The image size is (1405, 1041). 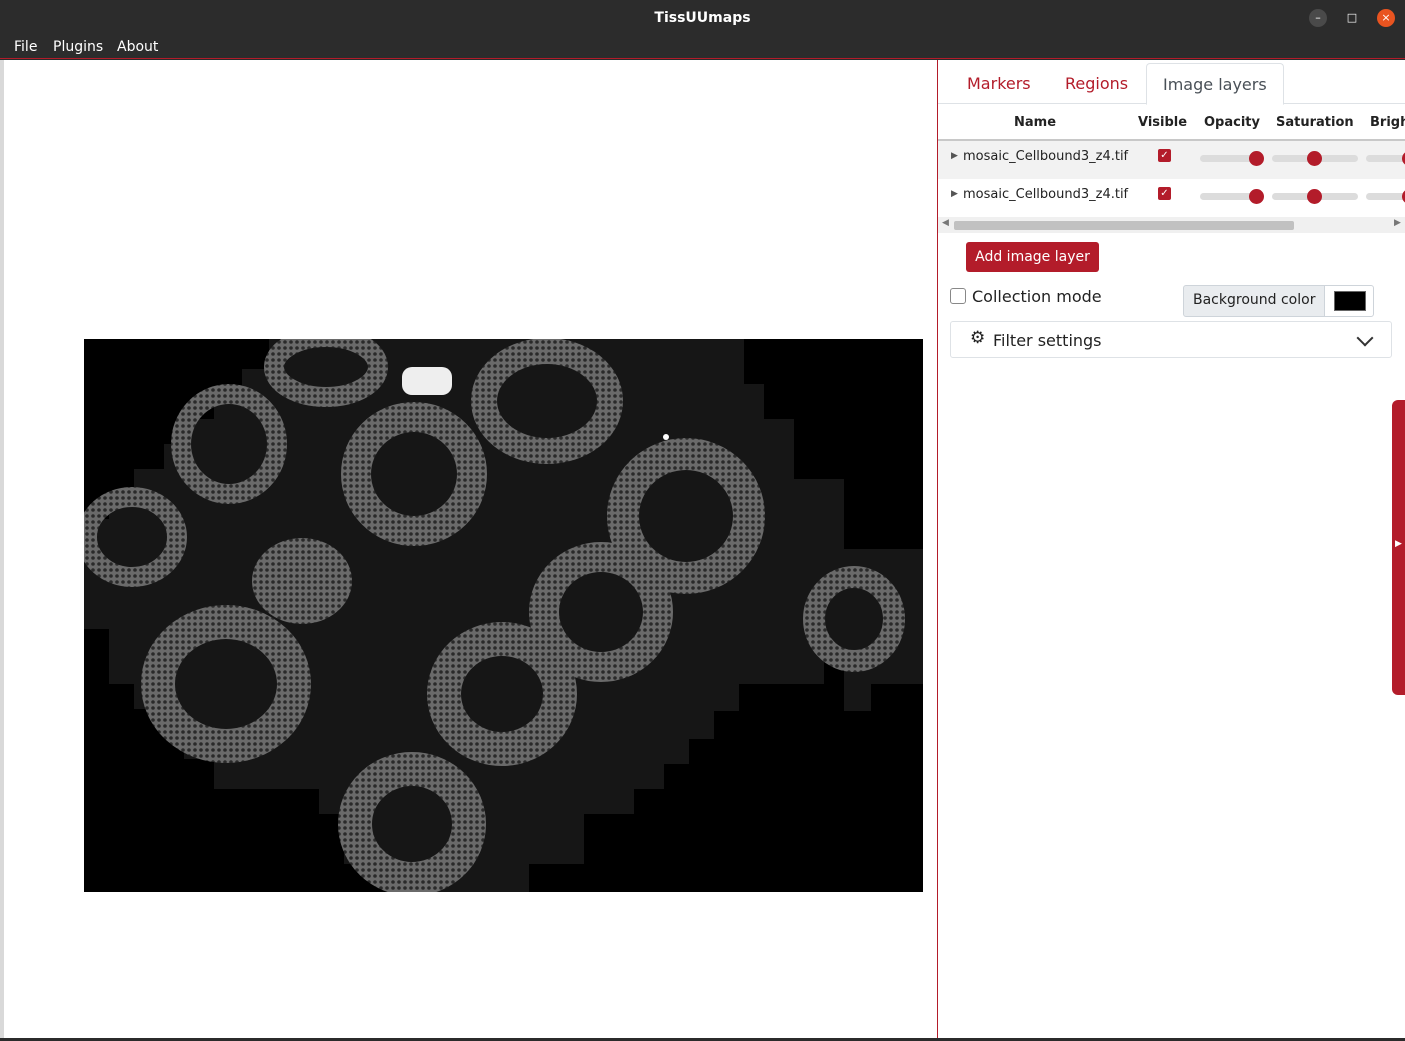 What do you see at coordinates (958, 296) in the screenshot?
I see `collection-mode-checkbox` at bounding box center [958, 296].